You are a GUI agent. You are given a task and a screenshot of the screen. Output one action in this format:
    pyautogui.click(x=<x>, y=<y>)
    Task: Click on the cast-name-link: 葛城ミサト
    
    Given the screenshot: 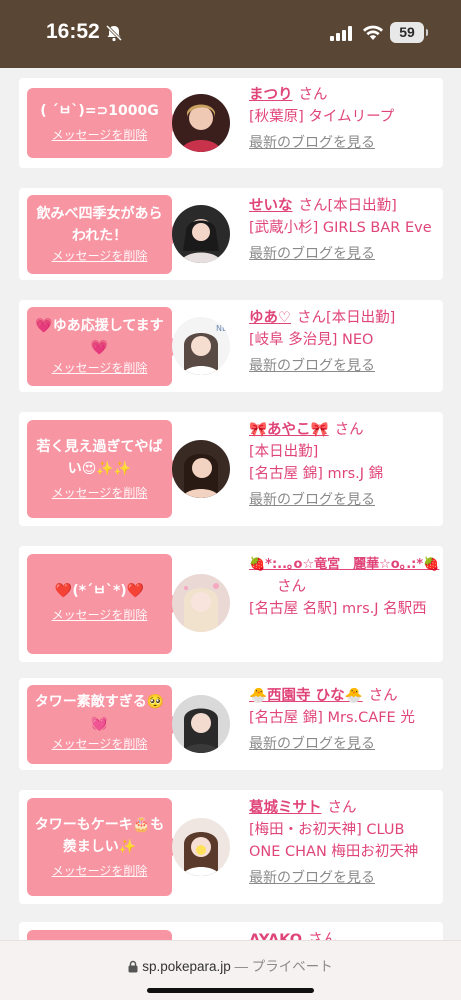 What is the action you would take?
    pyautogui.click(x=285, y=808)
    